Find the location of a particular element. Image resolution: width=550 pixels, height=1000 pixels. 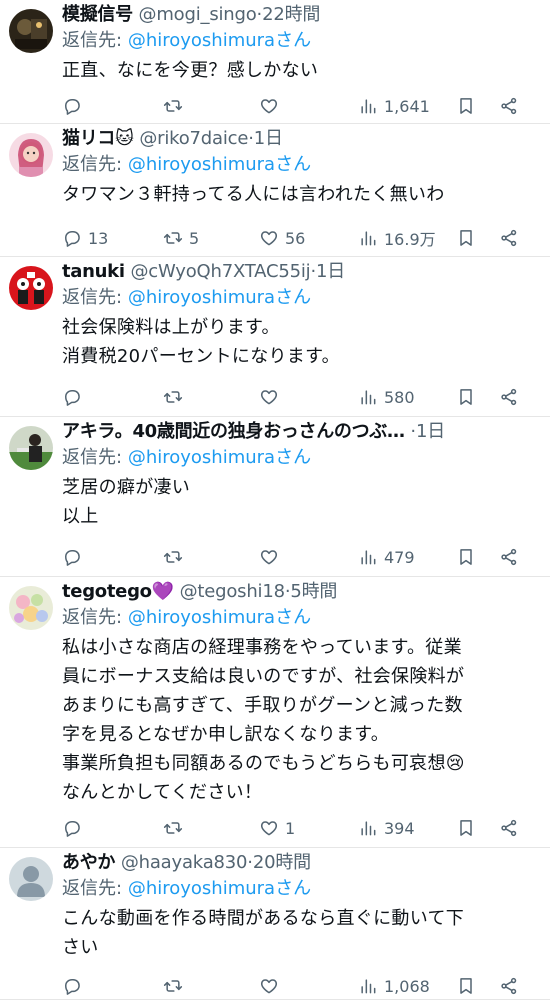

timestamp: 20時間 is located at coordinates (282, 862).